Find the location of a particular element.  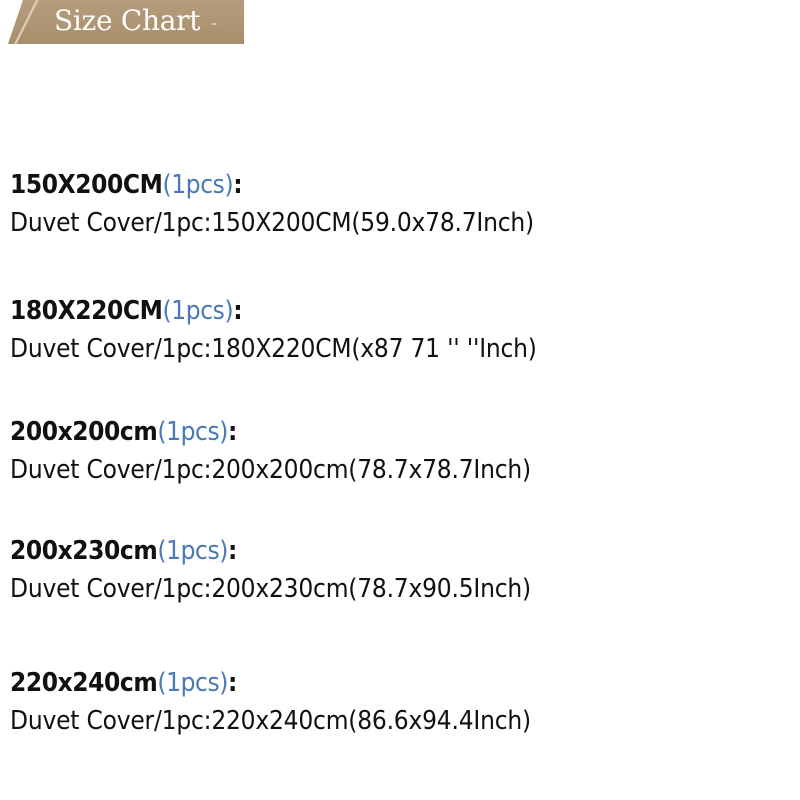

header-title: Size Chart is located at coordinates (127, 20).